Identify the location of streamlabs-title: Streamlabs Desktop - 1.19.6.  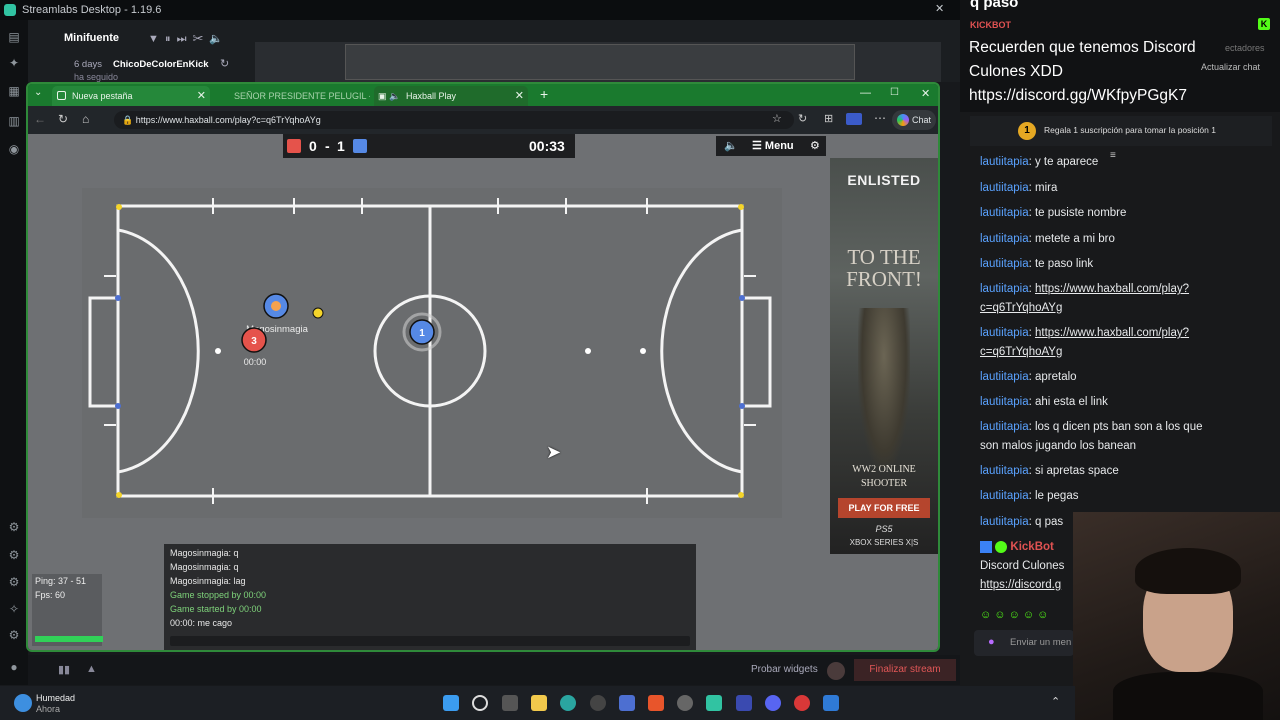
(92, 10).